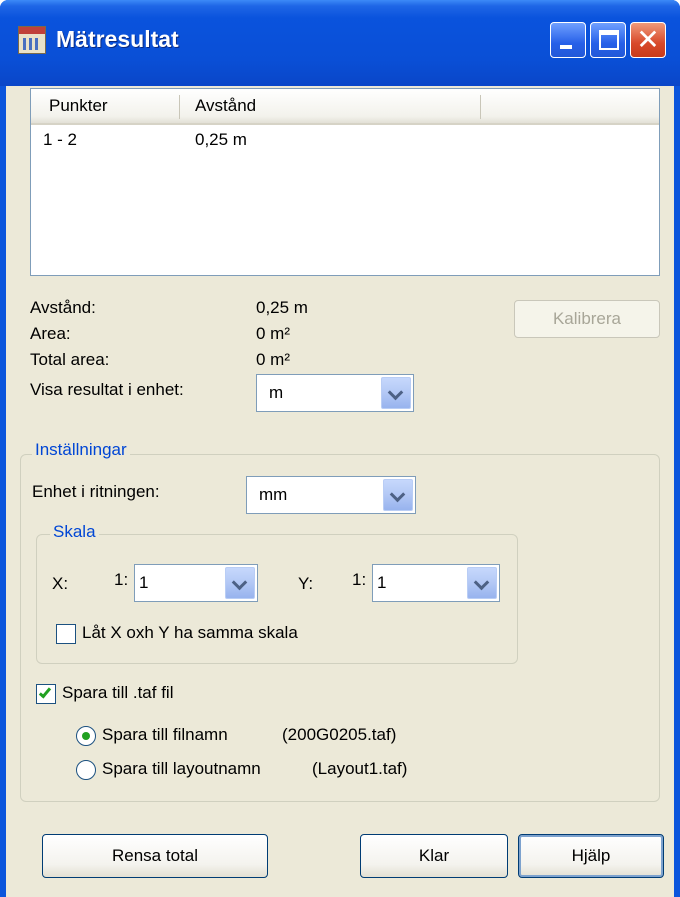  Describe the element at coordinates (96, 491) in the screenshot. I see `drawing-unit-label: Enhet i ritningen:` at that location.